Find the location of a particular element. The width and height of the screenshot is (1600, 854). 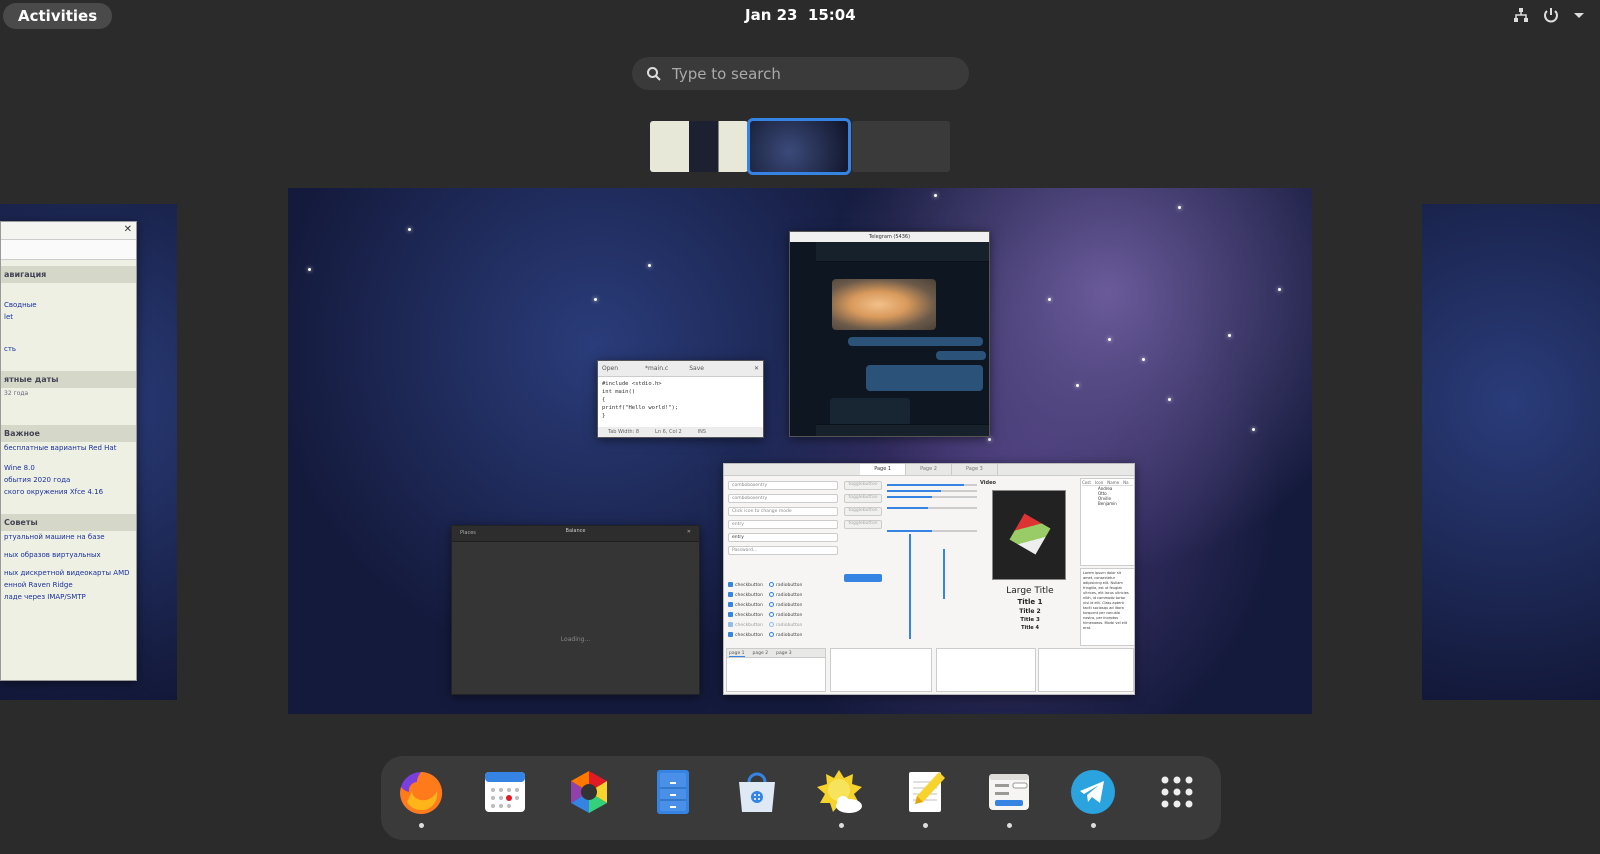

chat-messages is located at coordinates (902, 344).